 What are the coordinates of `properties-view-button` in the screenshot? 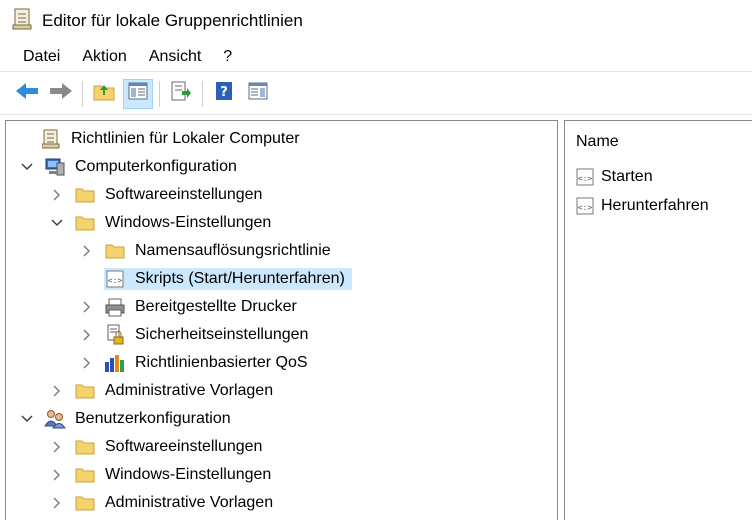 It's located at (258, 94).